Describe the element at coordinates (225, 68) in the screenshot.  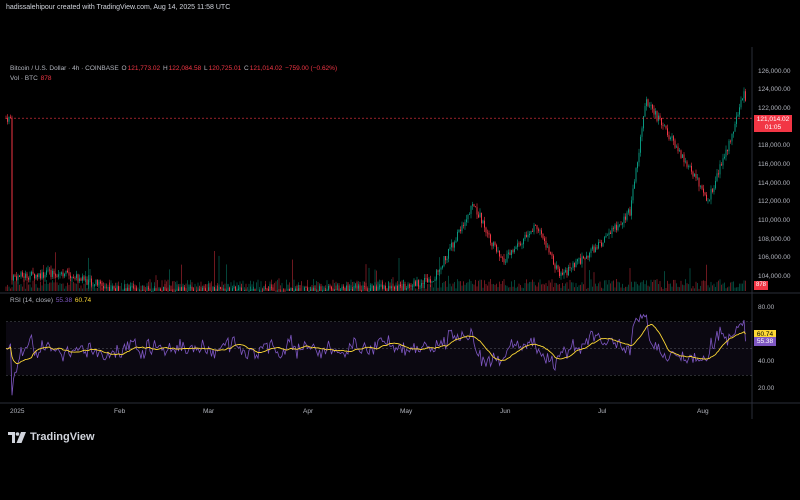
I see `low-value: 120,725.01` at that location.